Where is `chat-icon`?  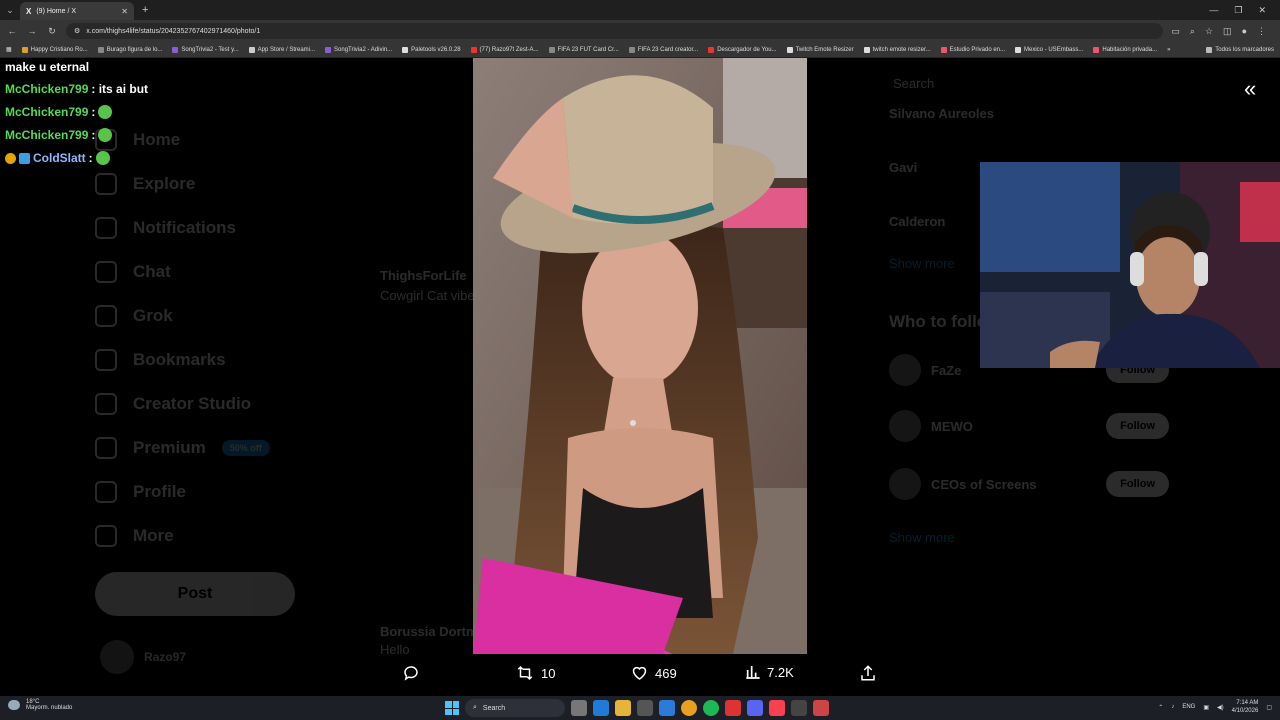 chat-icon is located at coordinates (106, 272).